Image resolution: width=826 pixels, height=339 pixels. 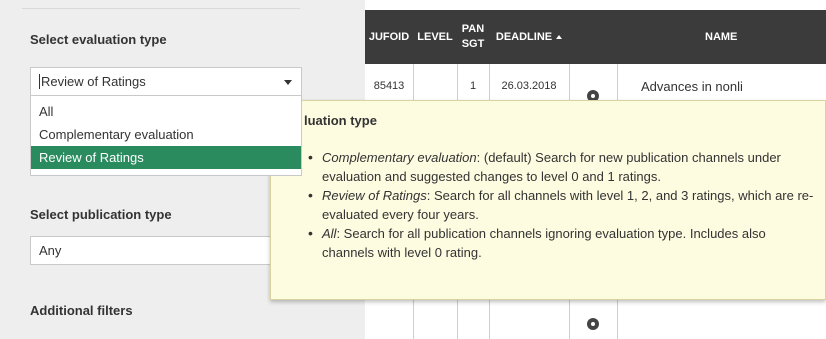 I want to click on divider, so click(x=161, y=8).